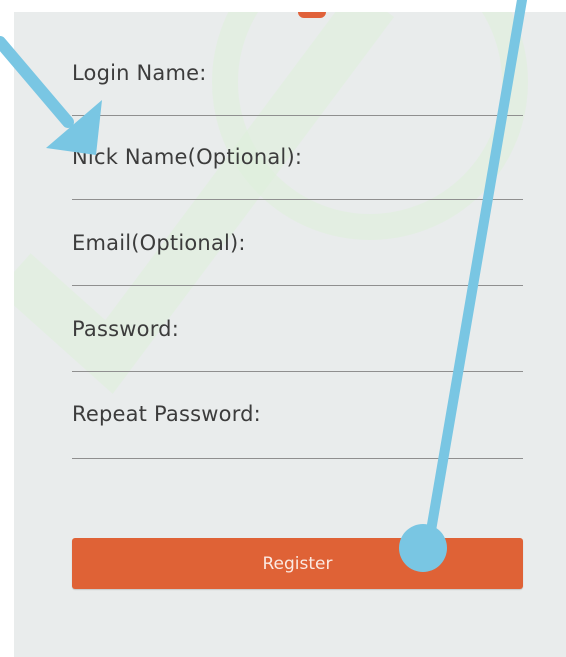  I want to click on password-input, so click(297, 356).